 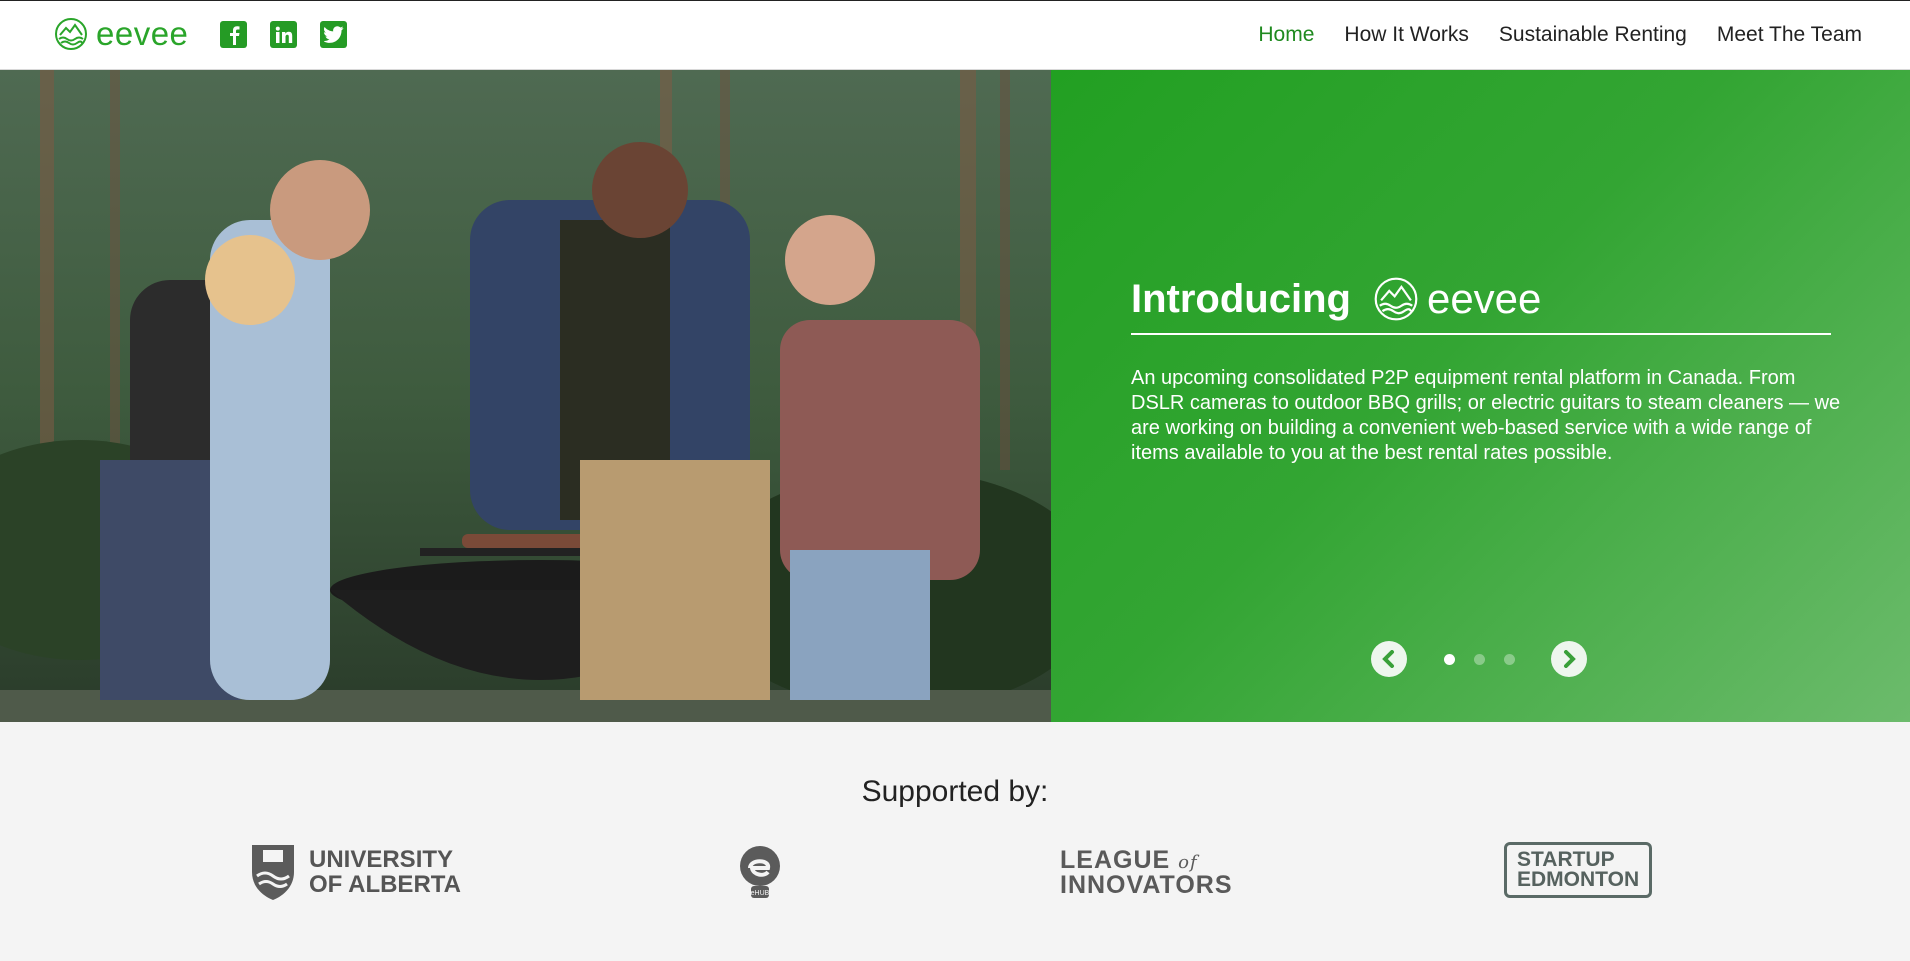 I want to click on supported-heading: Supported by:, so click(x=955, y=791).